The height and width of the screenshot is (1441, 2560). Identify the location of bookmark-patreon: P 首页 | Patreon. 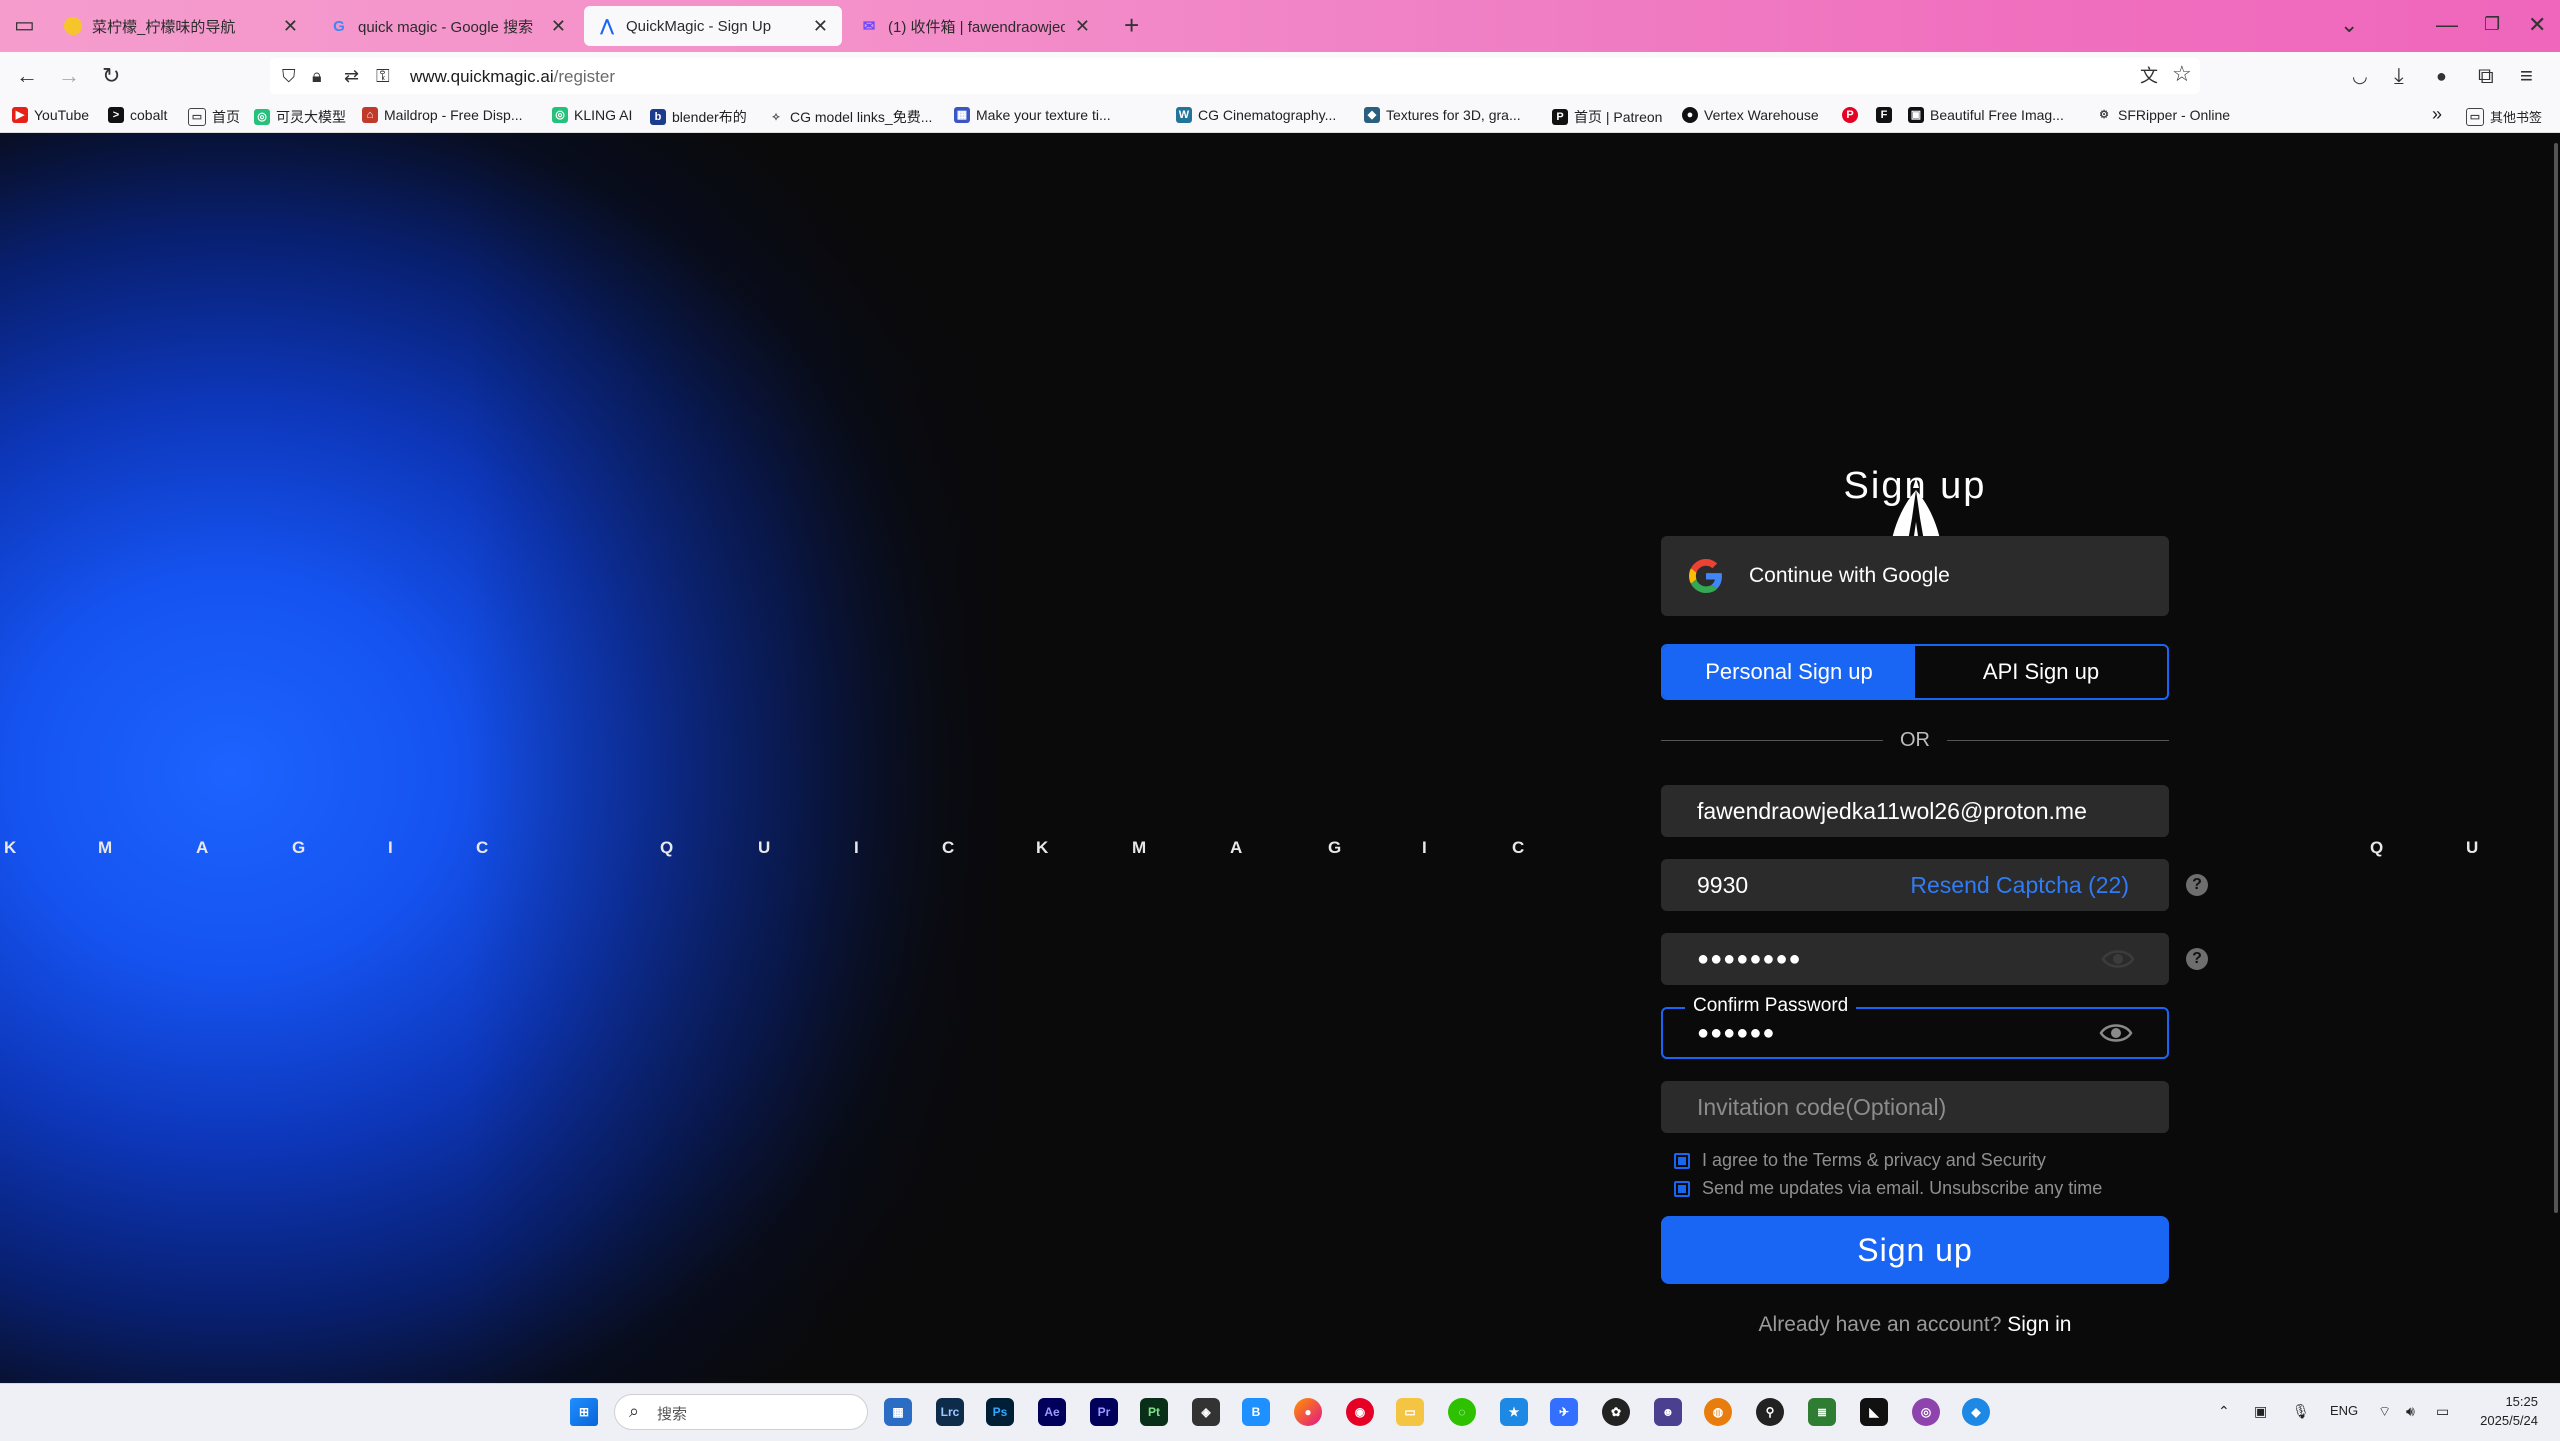
(1607, 117).